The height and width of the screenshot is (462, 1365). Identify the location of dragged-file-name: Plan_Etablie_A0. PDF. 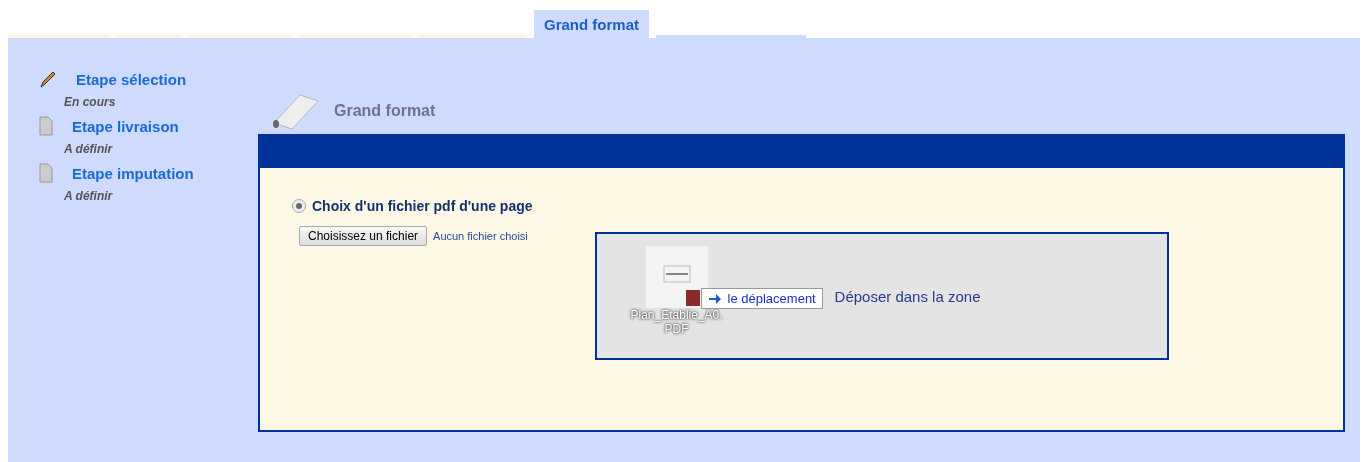
(676, 322).